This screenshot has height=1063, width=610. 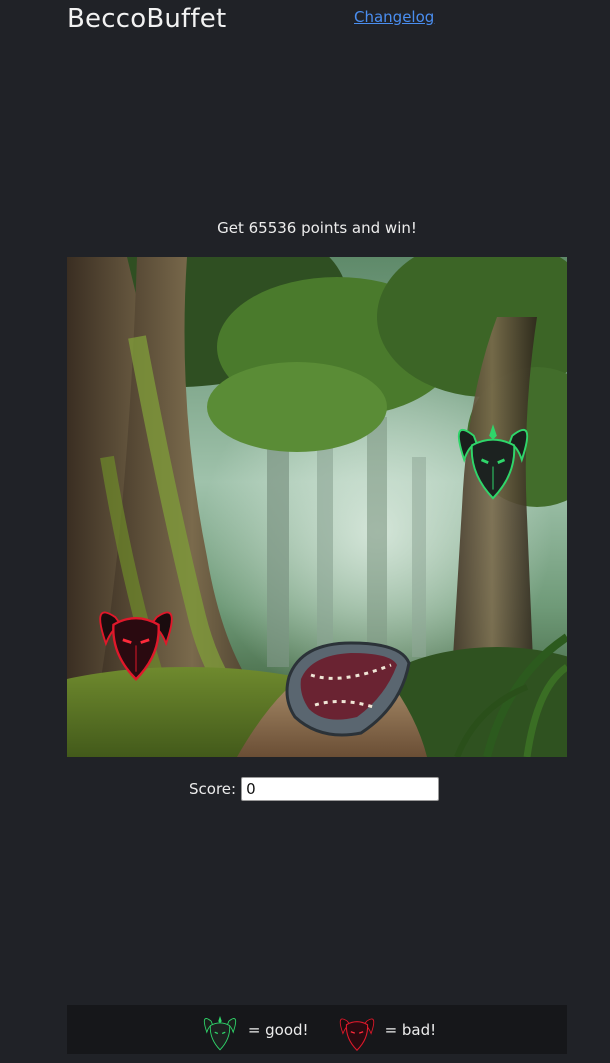 What do you see at coordinates (219, 1032) in the screenshot?
I see `green-goat-icon` at bounding box center [219, 1032].